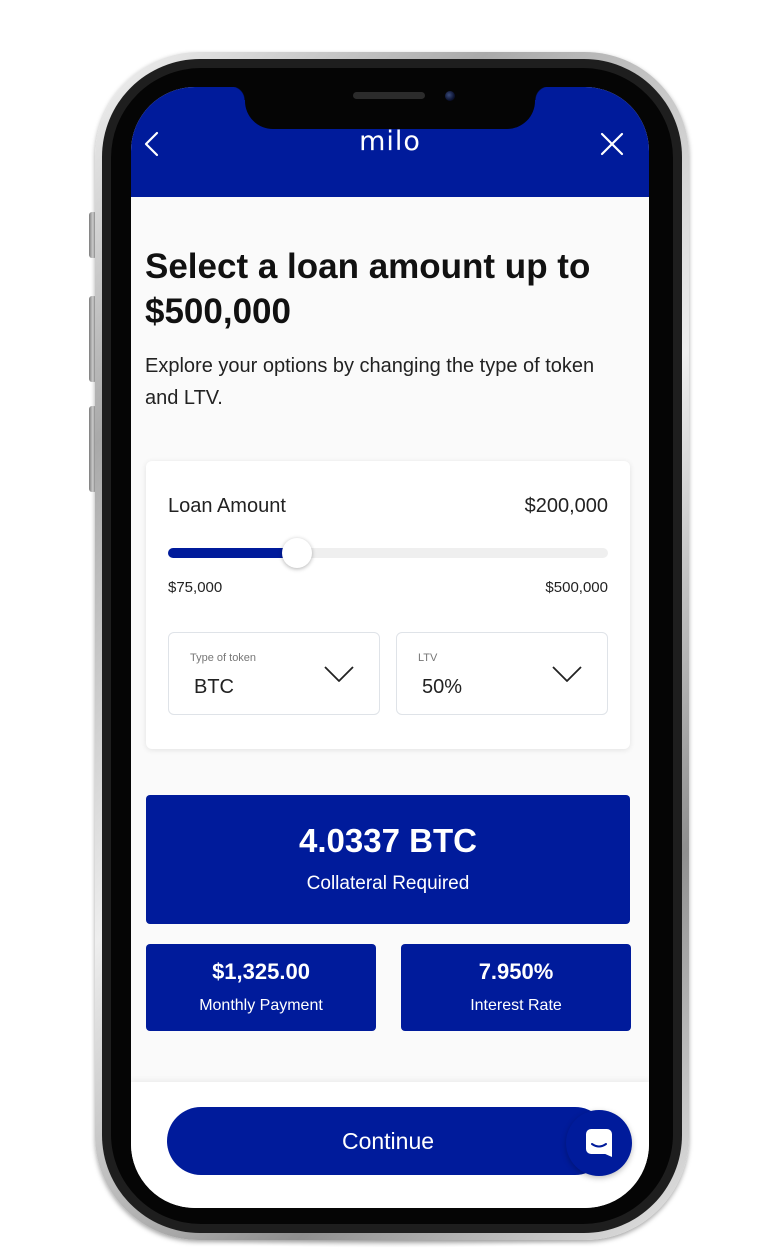 The image size is (784, 1260). Describe the element at coordinates (599, 1145) in the screenshot. I see `chat-icon` at that location.